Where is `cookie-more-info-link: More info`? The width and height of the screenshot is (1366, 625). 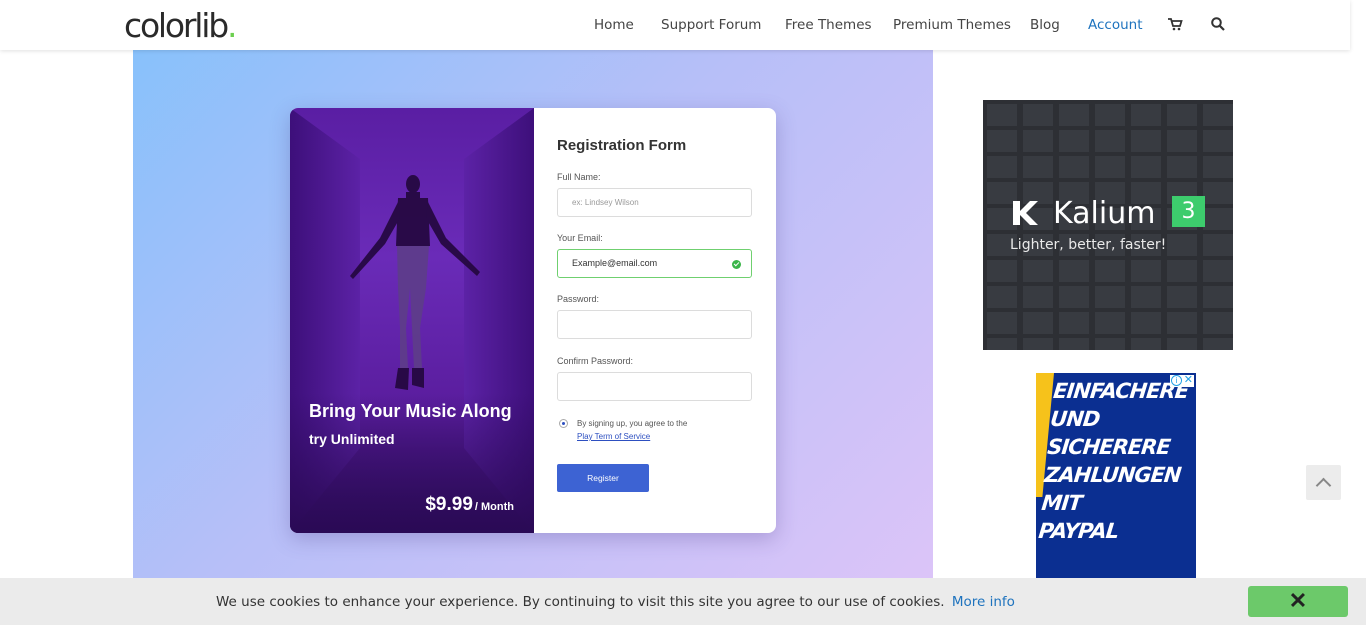
cookie-more-info-link: More info is located at coordinates (983, 602).